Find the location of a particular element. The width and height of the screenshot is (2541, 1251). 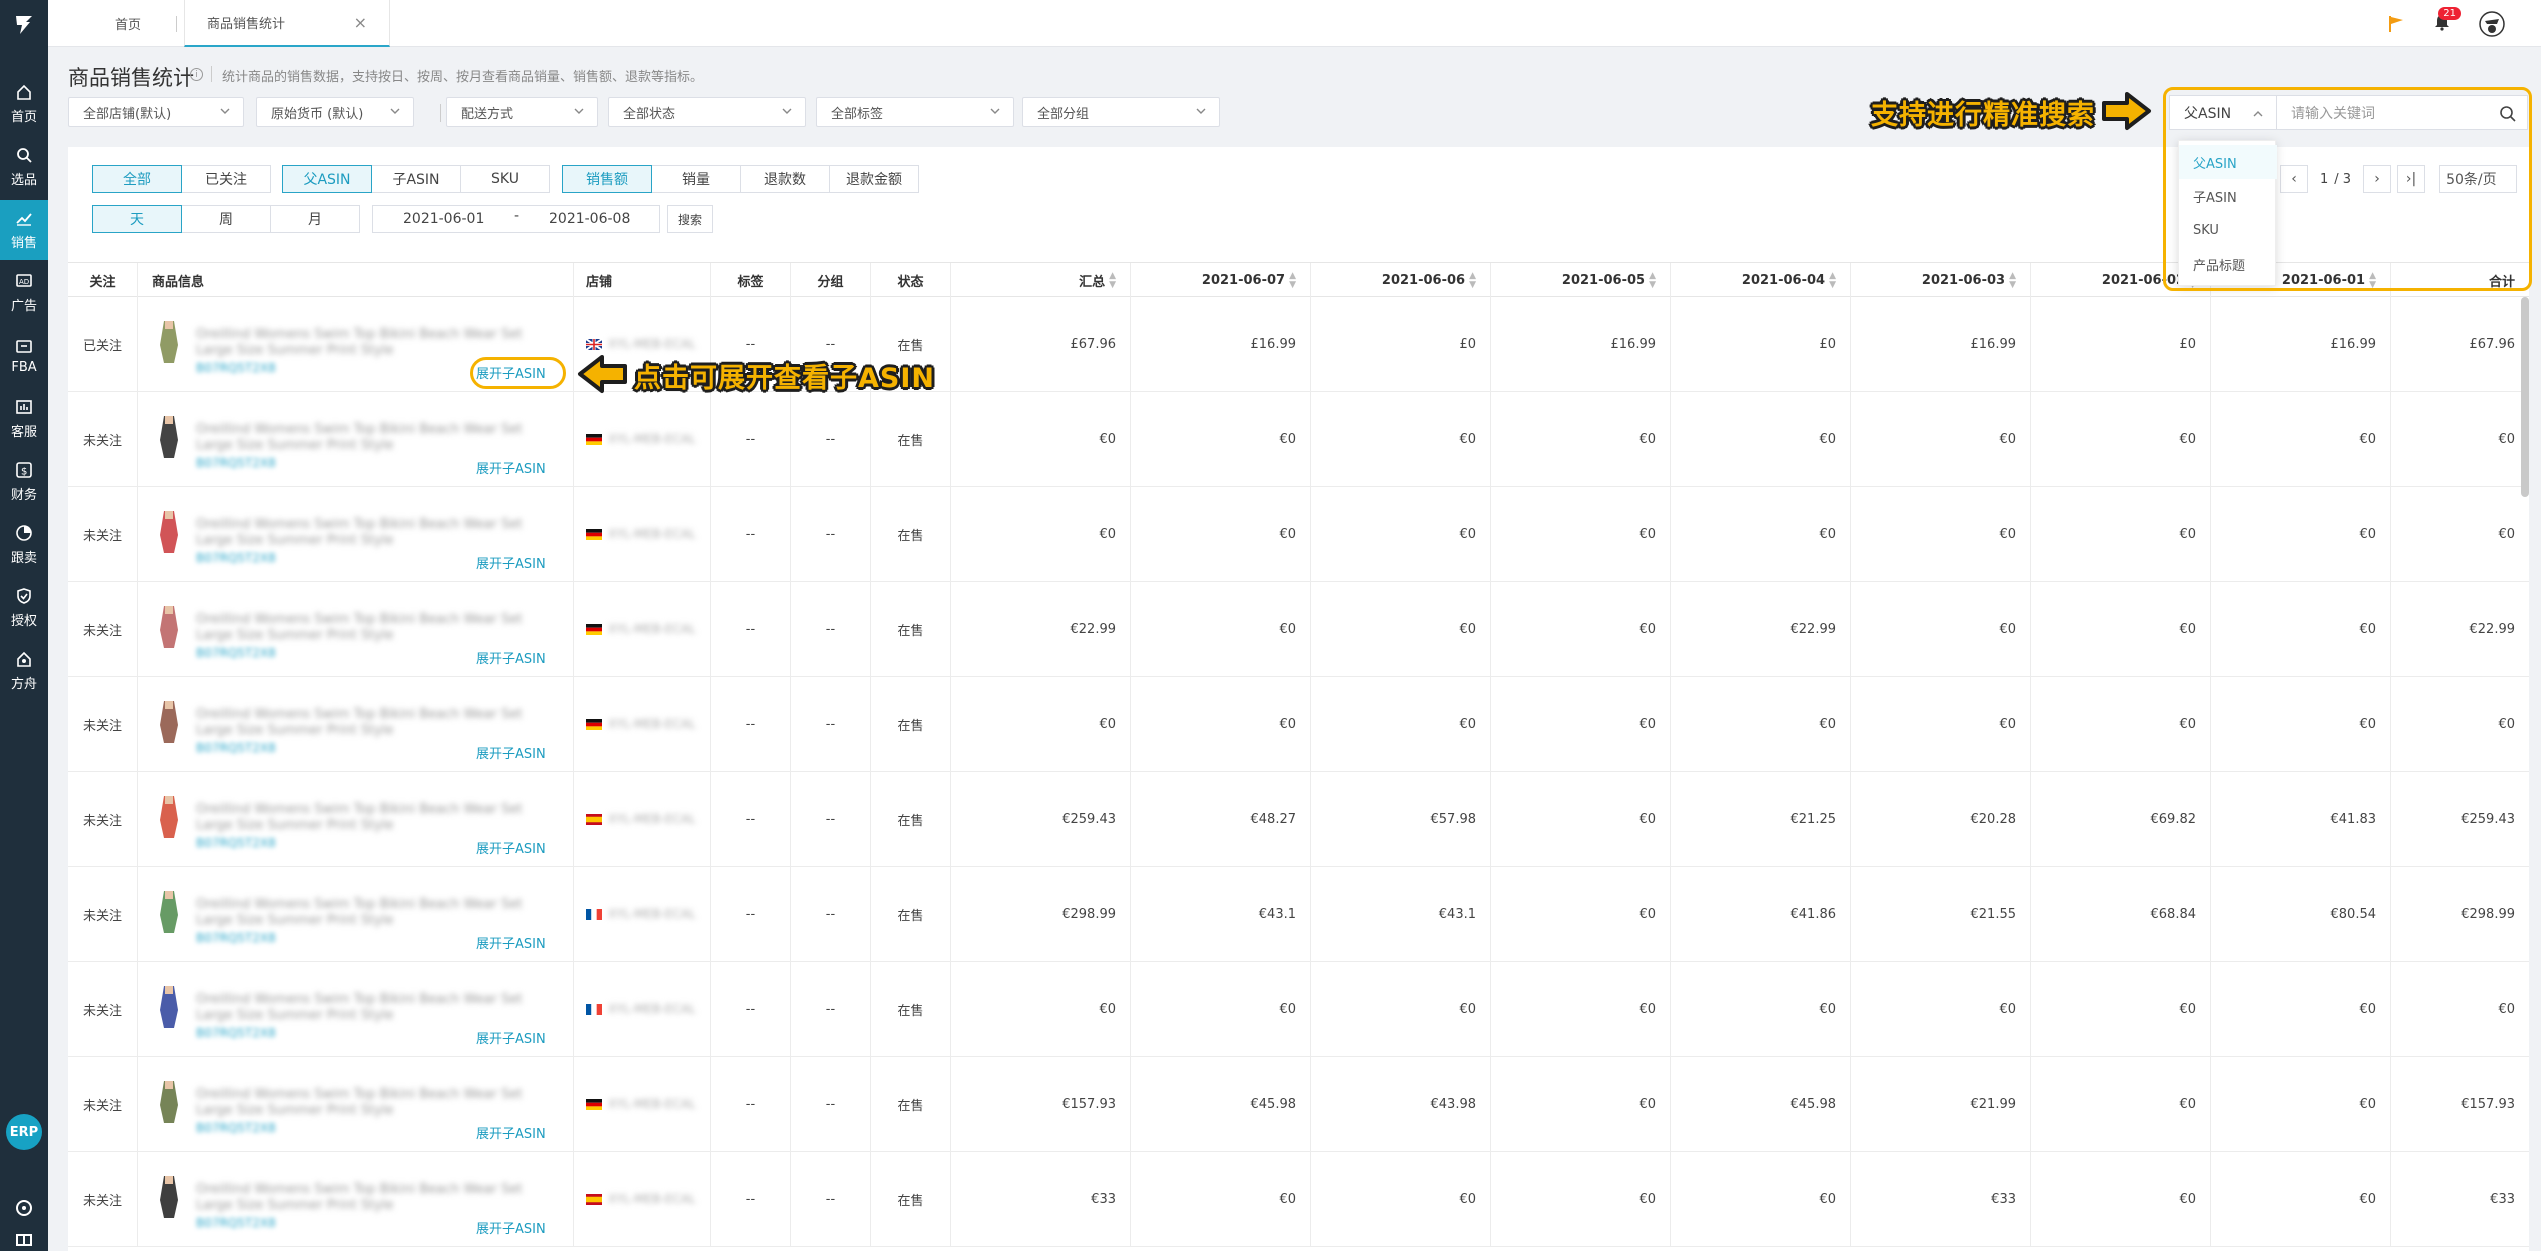

toggle-refund-count: 退款数 is located at coordinates (785, 179).